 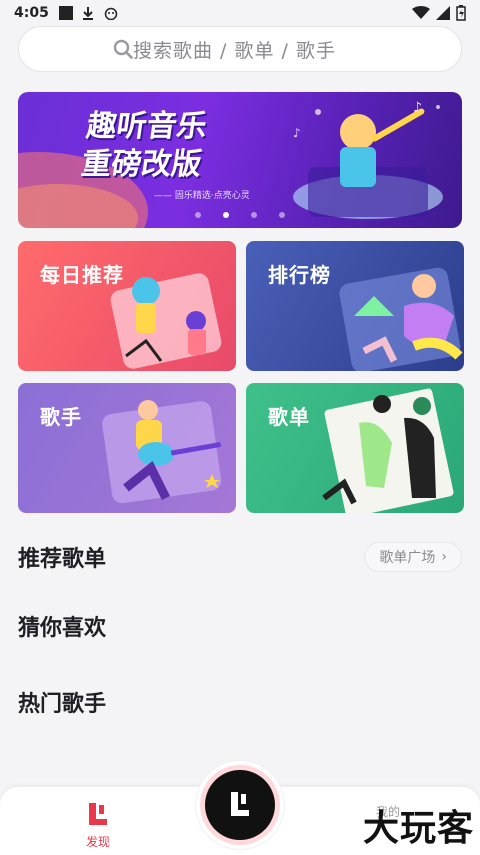 What do you see at coordinates (62, 704) in the screenshot?
I see `section-hot-singers-title: 热门歌手` at bounding box center [62, 704].